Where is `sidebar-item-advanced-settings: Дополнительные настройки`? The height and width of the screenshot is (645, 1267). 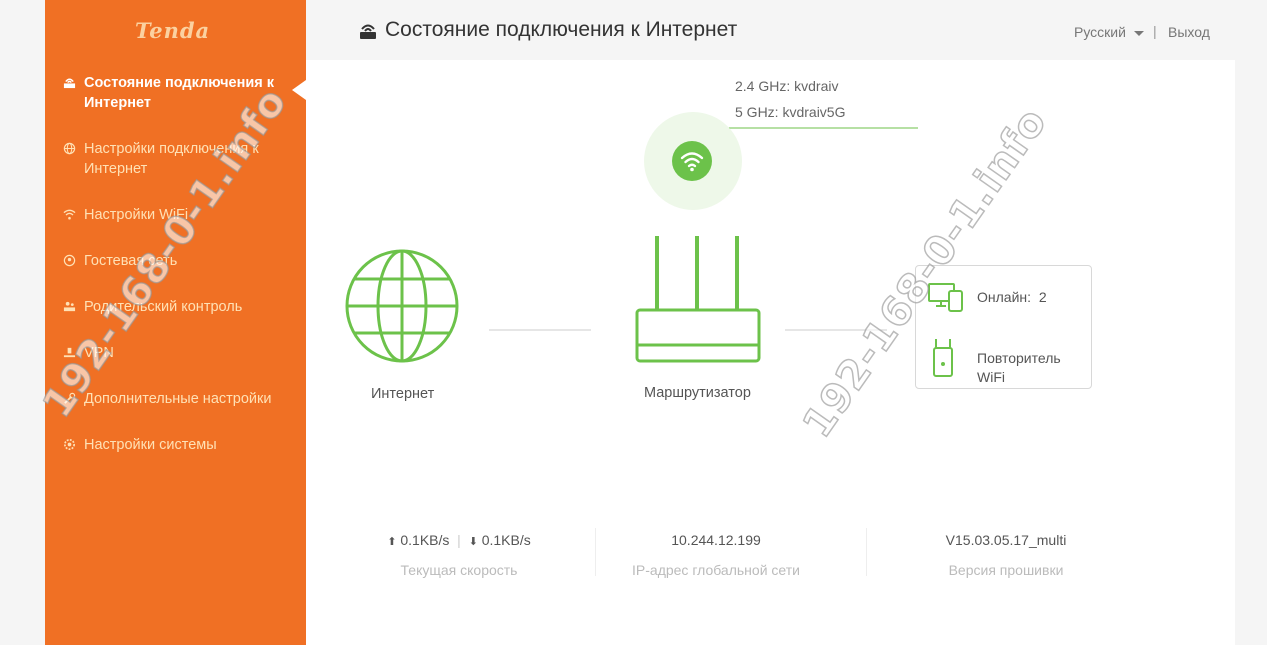 sidebar-item-advanced-settings: Дополнительные настройки is located at coordinates (181, 399).